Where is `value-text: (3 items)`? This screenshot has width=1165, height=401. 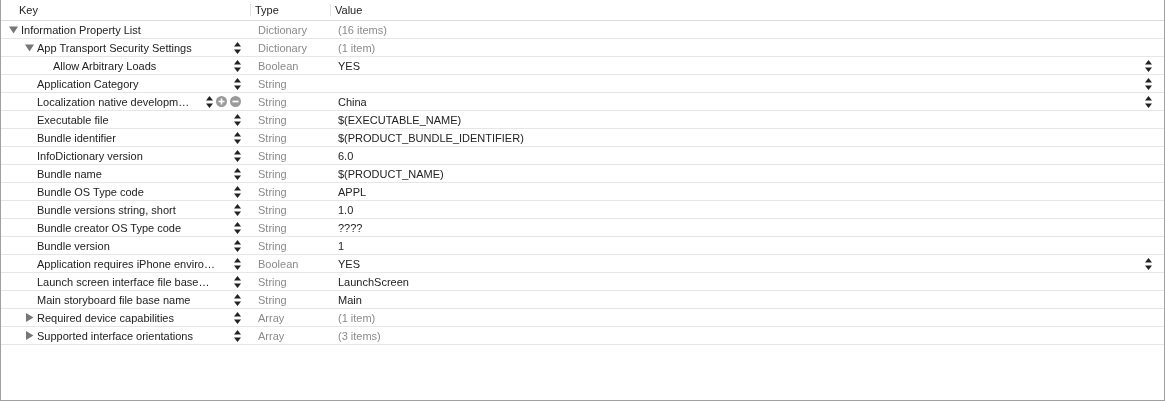
value-text: (3 items) is located at coordinates (360, 335).